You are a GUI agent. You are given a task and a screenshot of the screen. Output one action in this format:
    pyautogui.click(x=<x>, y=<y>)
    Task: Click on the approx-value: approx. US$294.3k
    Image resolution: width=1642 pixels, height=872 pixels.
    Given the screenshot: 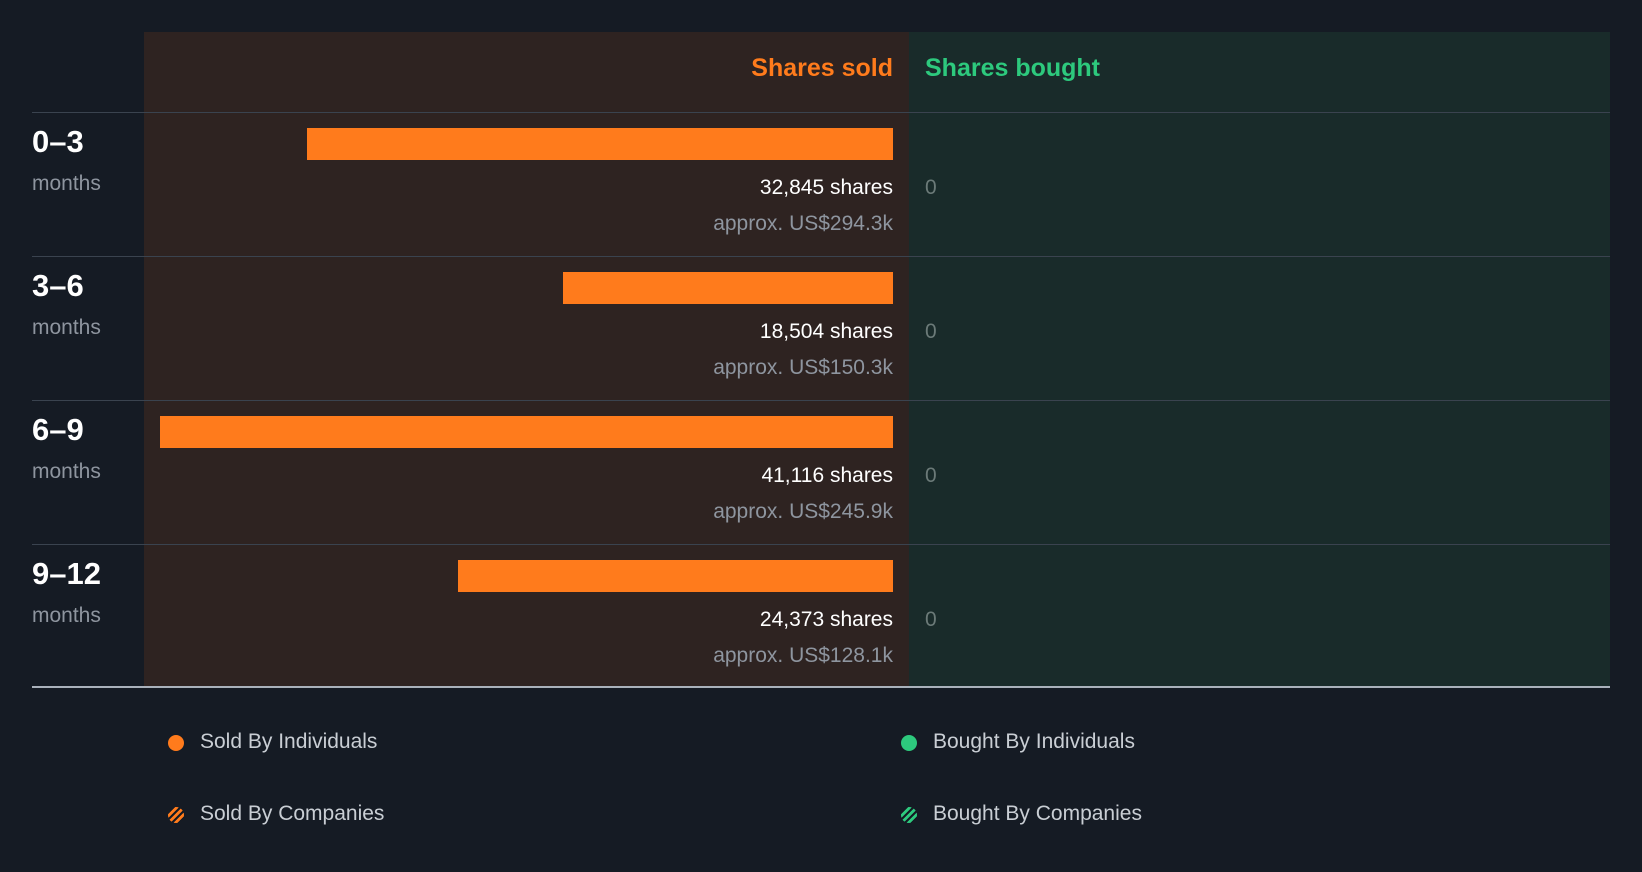 What is the action you would take?
    pyautogui.click(x=803, y=223)
    